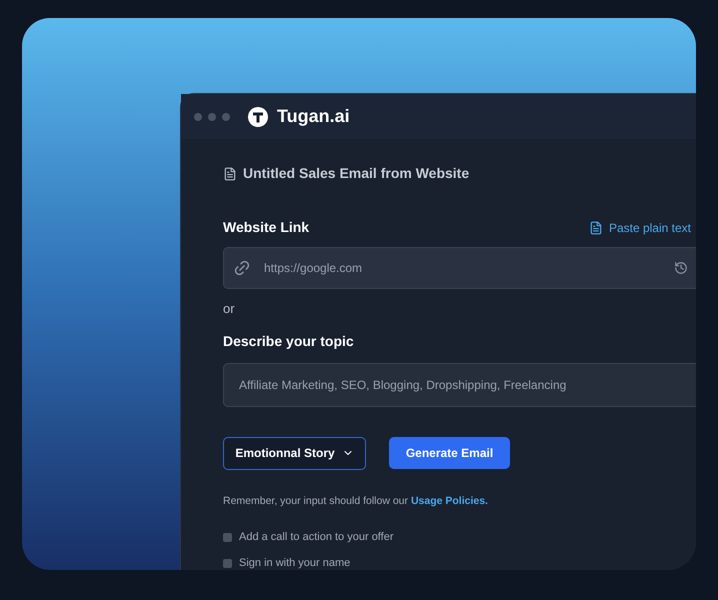 The width and height of the screenshot is (718, 600). I want to click on story-dropdown: Emotionnal Story, so click(294, 453).